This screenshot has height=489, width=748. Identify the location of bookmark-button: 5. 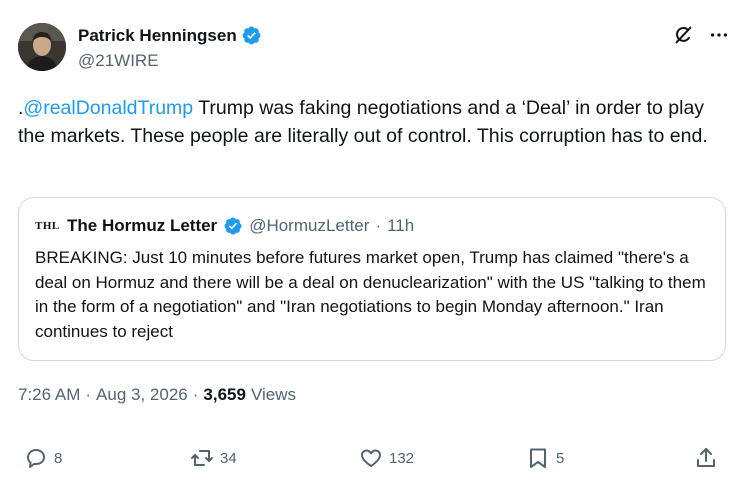
(545, 458).